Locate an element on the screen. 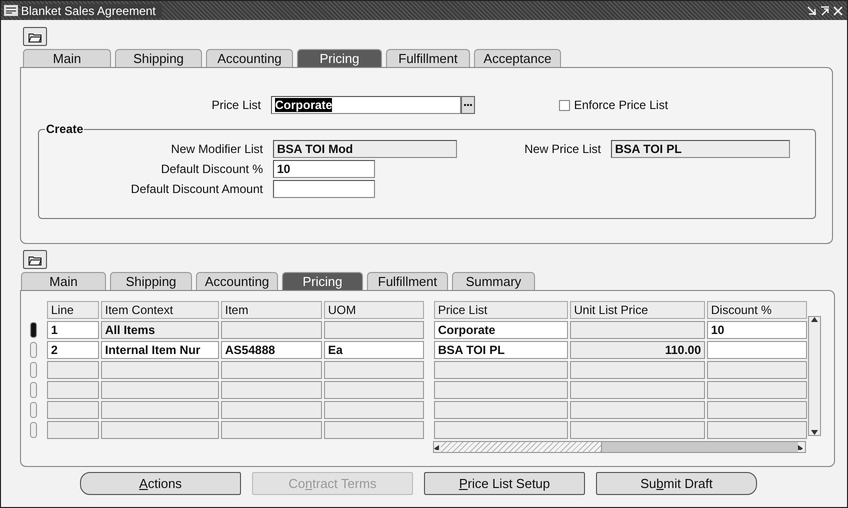 The height and width of the screenshot is (508, 848). table-cell: Ea is located at coordinates (374, 350).